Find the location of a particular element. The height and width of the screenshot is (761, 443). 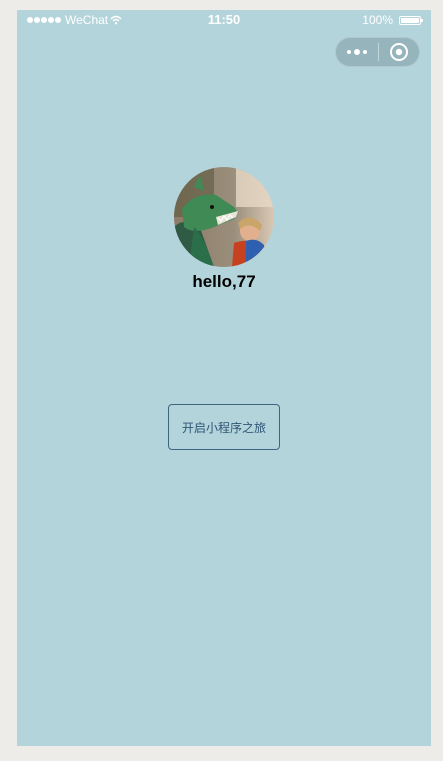

capsule-close-button is located at coordinates (398, 52).